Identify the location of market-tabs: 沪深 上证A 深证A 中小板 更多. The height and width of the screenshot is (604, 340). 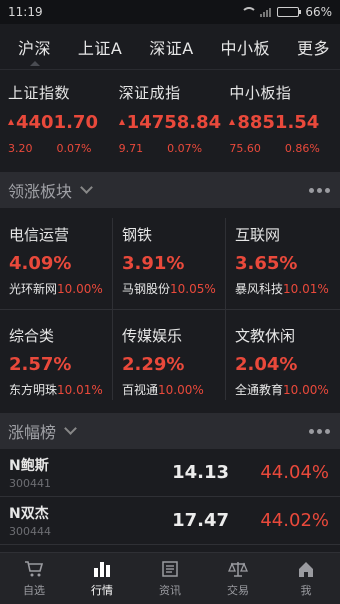
(170, 47).